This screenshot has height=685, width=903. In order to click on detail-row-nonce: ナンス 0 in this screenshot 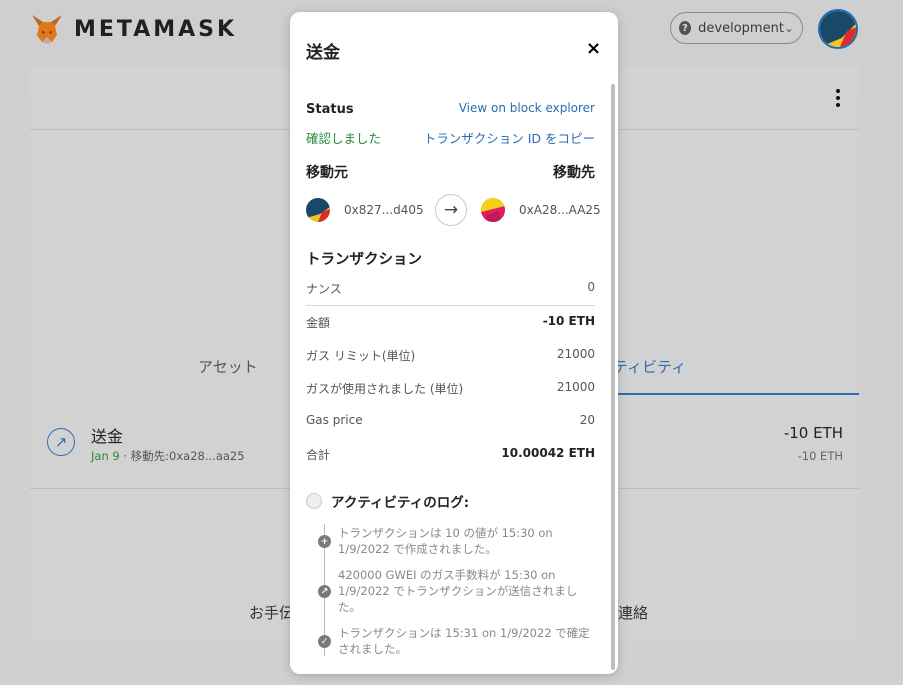, I will do `click(450, 288)`.